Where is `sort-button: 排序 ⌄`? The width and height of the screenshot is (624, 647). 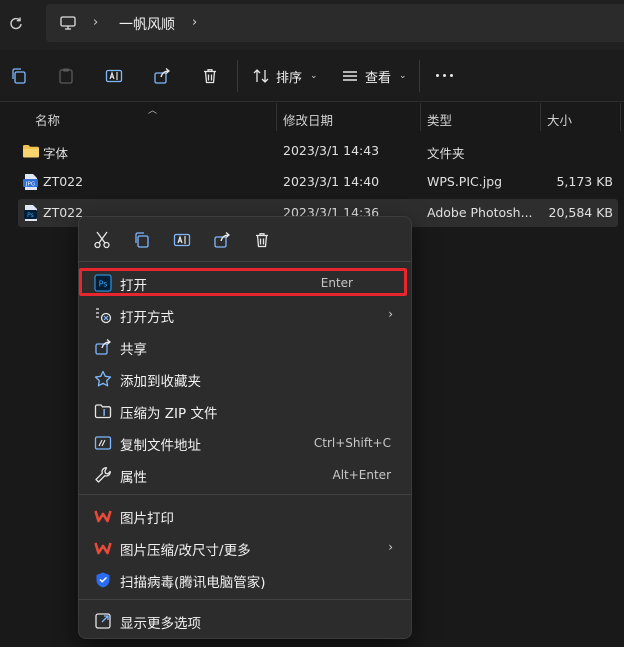
sort-button: 排序 ⌄ is located at coordinates (285, 76).